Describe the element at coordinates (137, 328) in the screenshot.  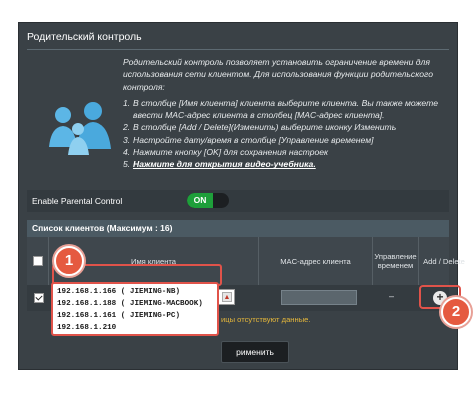
I see `dropdown-option: 192.168.1.210` at that location.